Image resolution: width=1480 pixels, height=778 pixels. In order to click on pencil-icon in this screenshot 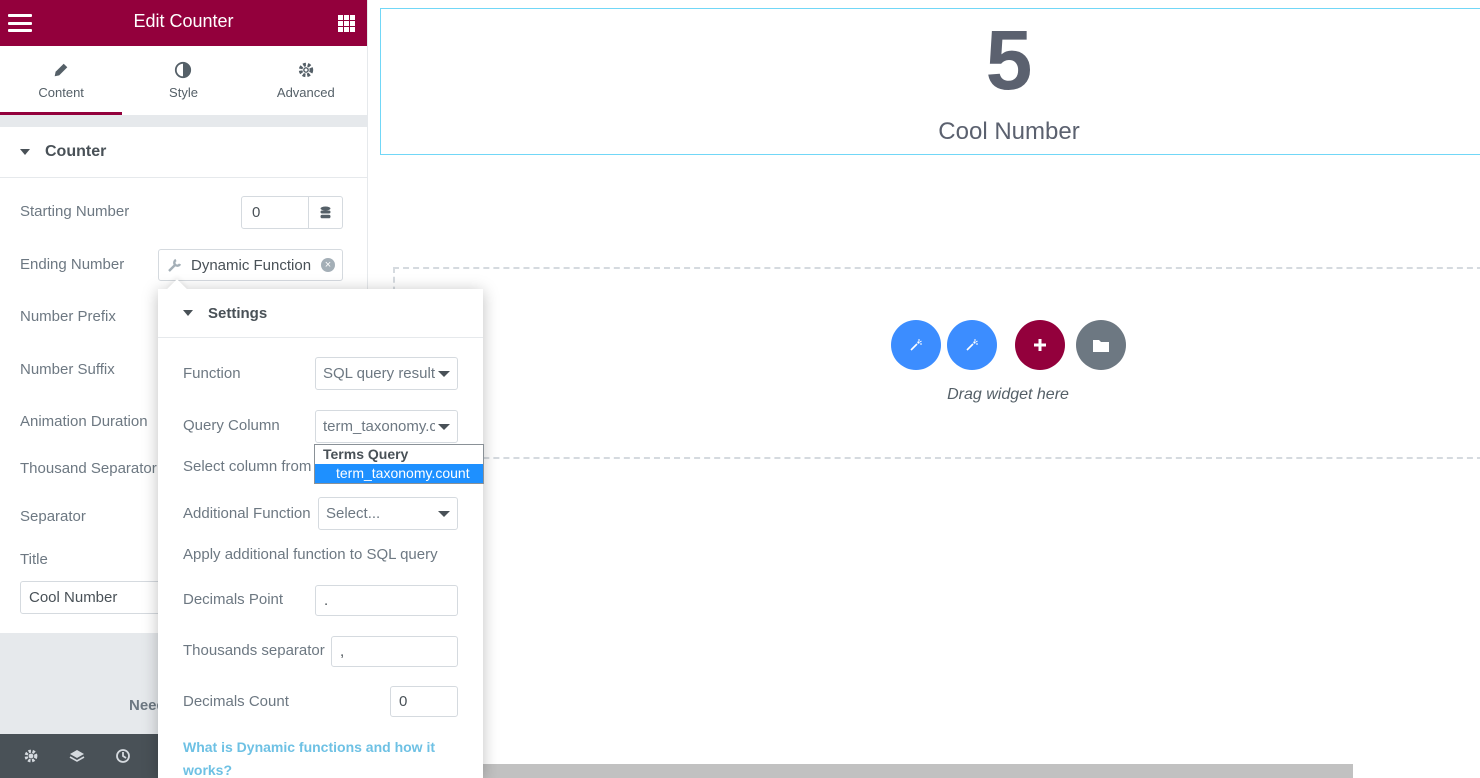, I will do `click(61, 70)`.